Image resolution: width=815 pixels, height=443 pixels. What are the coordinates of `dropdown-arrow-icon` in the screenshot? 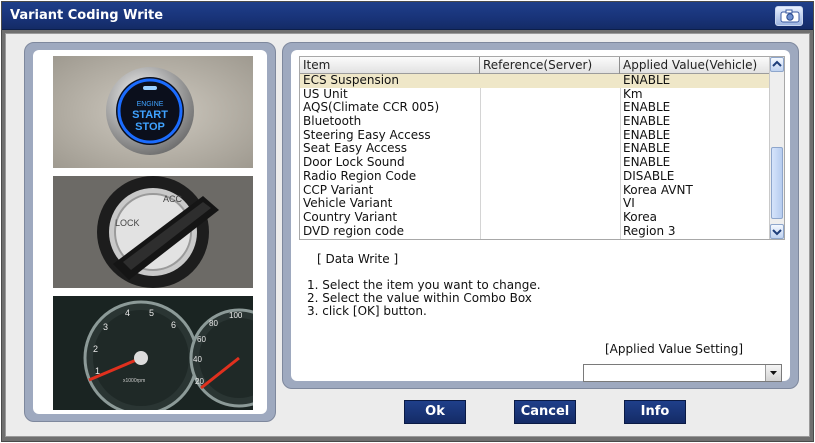 It's located at (773, 373).